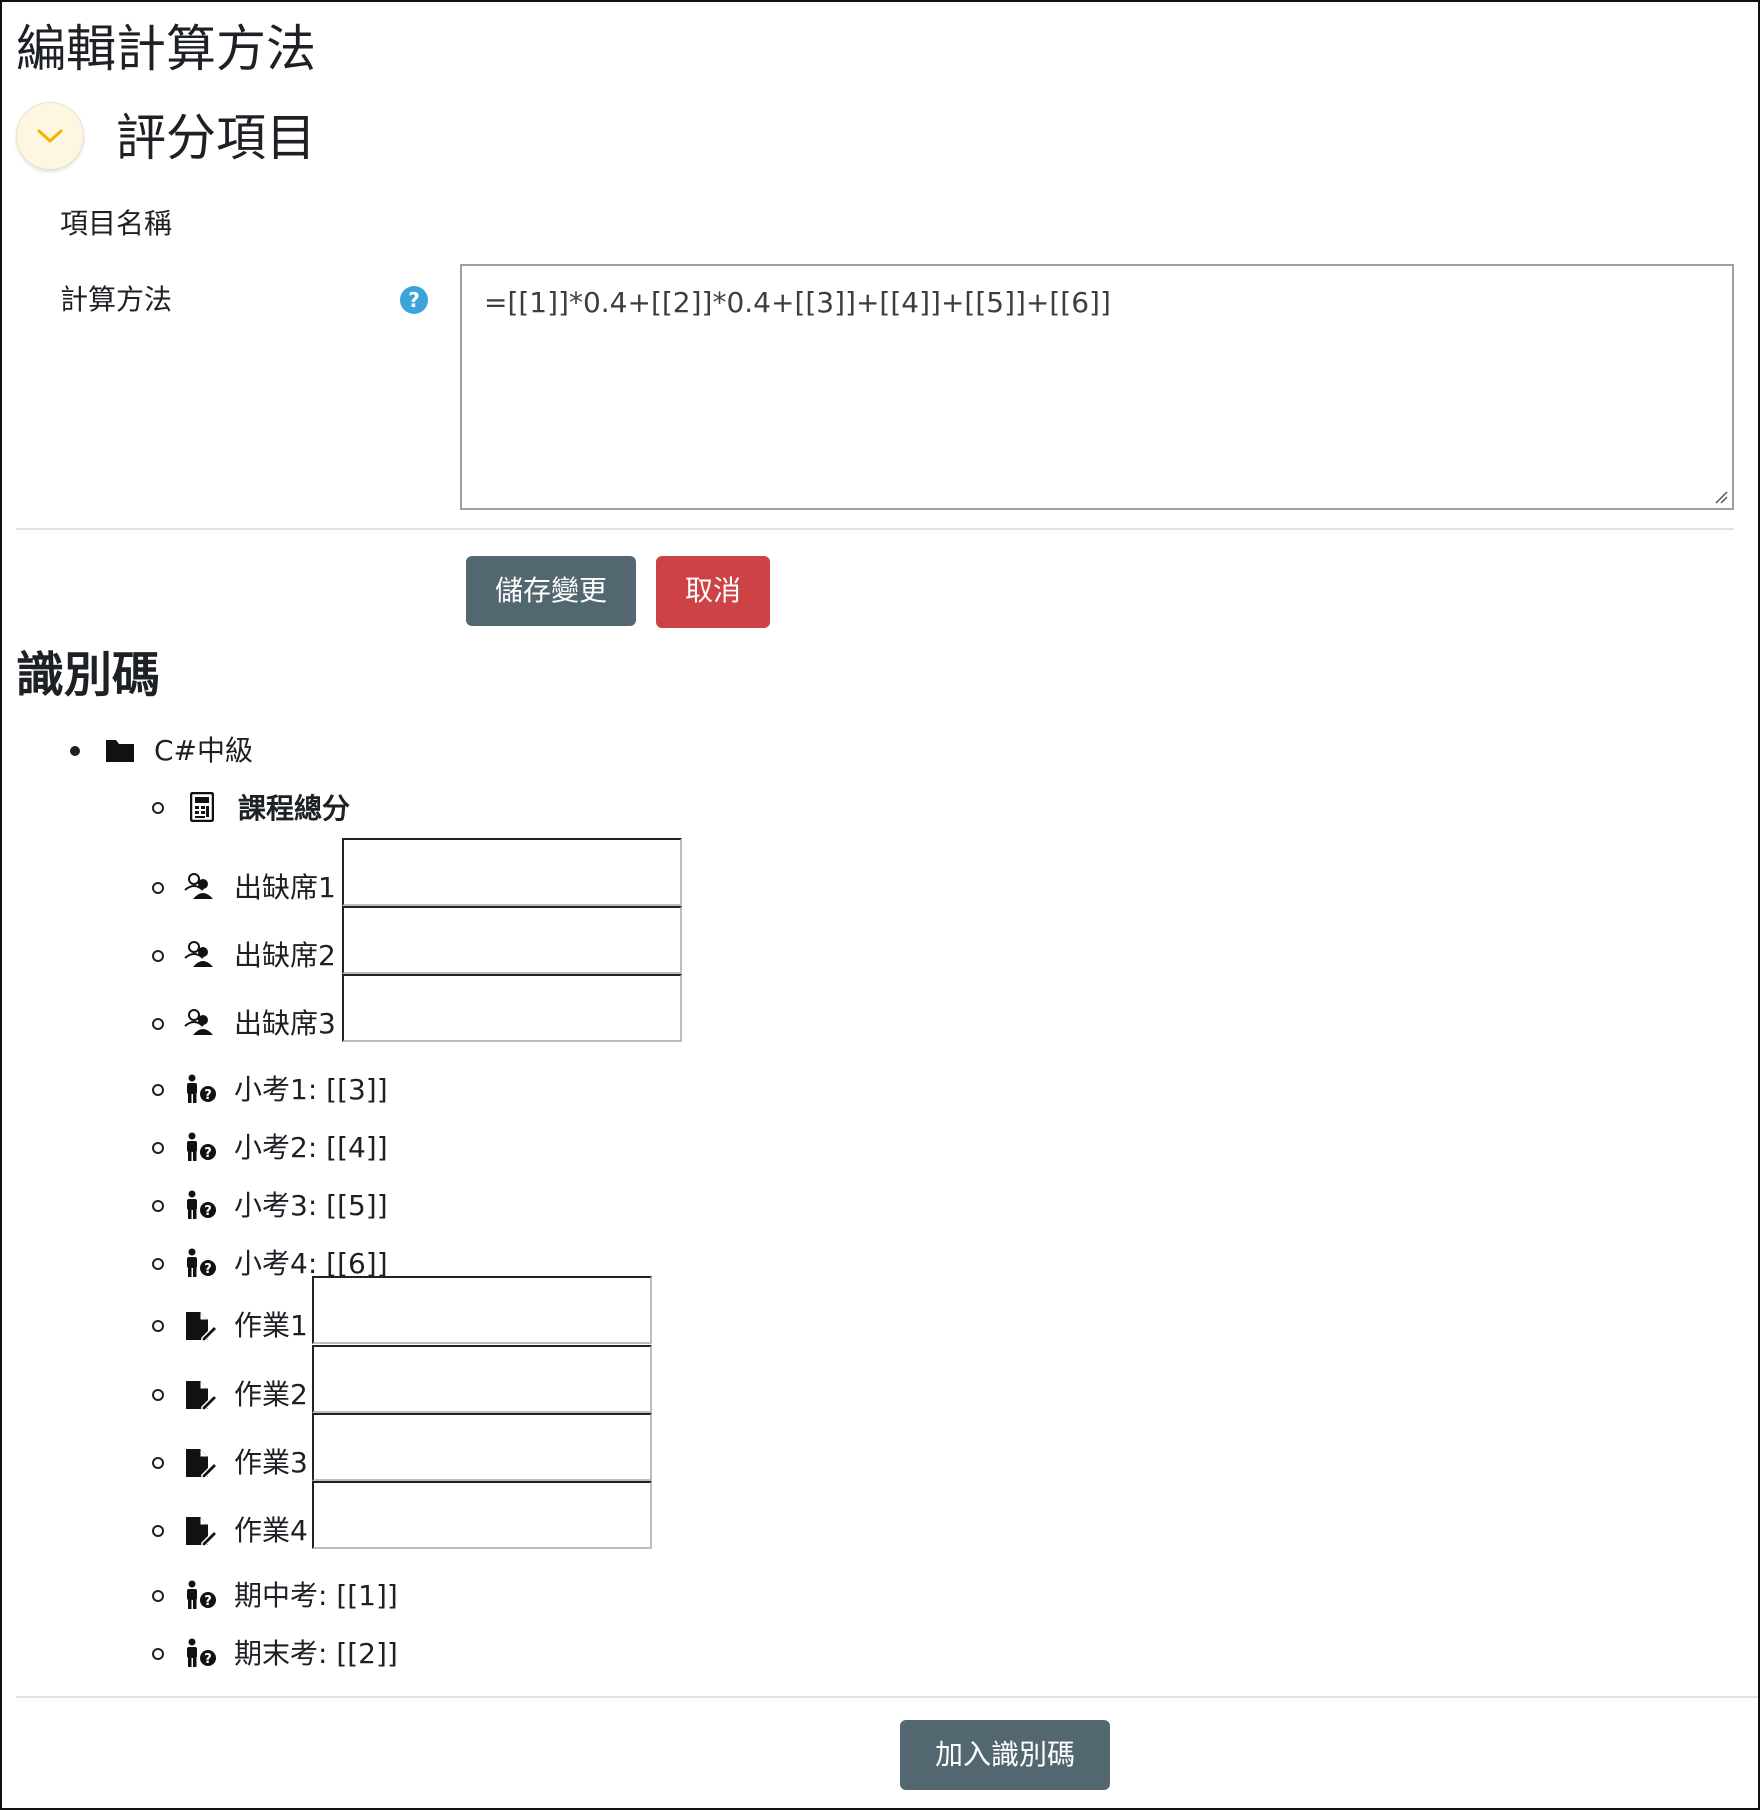 The image size is (1760, 1810). What do you see at coordinates (116, 299) in the screenshot?
I see `calc-method-label: 計算方法` at bounding box center [116, 299].